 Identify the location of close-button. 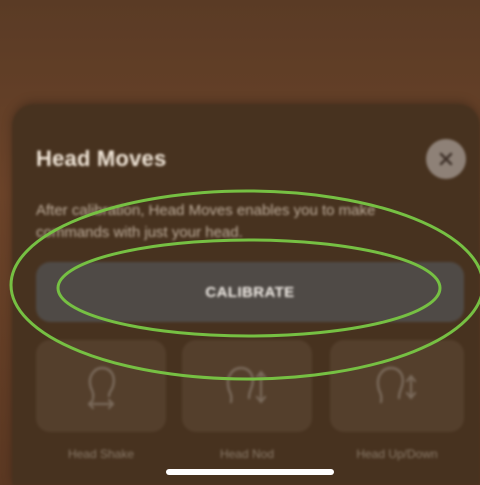
(446, 159).